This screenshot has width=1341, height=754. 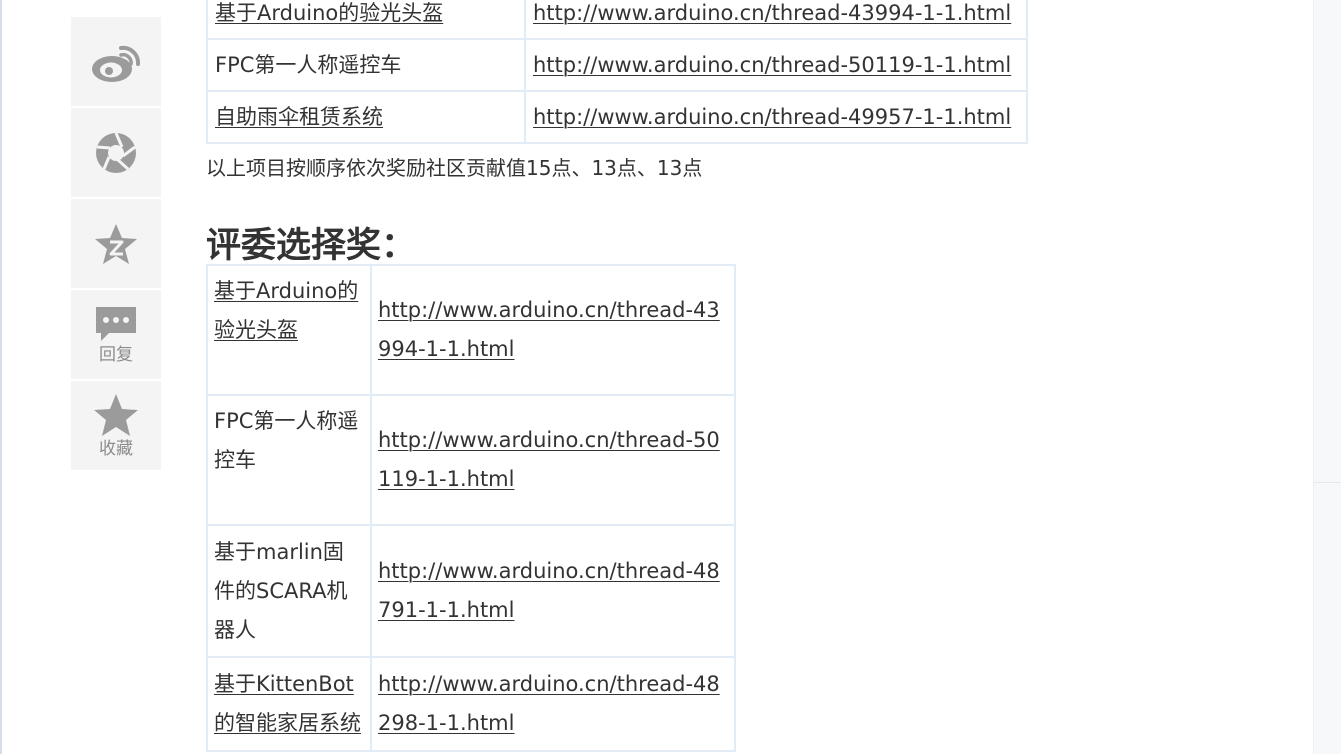 I want to click on share-weibo-button, so click(x=116, y=61).